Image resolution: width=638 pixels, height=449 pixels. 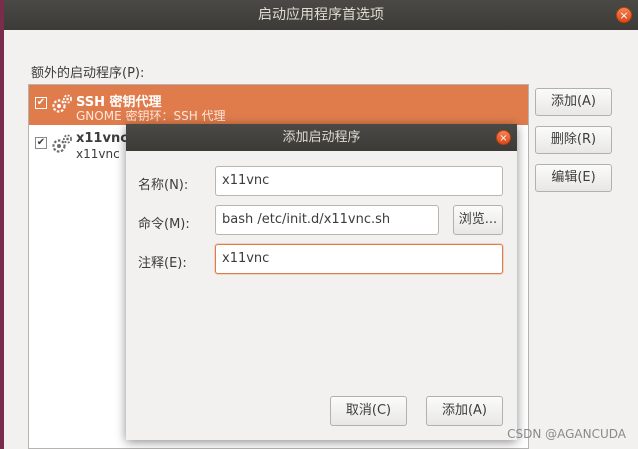 I want to click on list-label: 额外的启动程序(P):, so click(x=88, y=73).